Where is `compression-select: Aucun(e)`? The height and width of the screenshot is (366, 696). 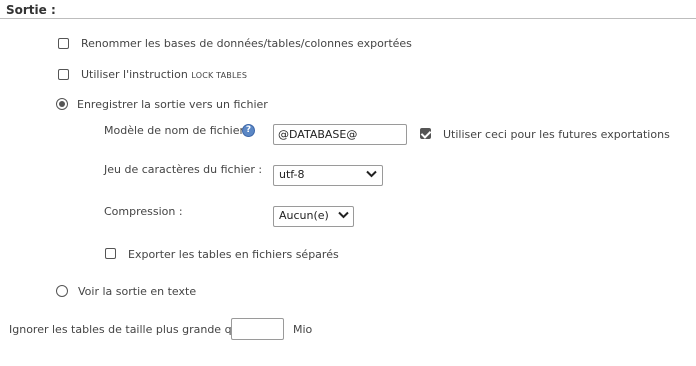
compression-select: Aucun(e) is located at coordinates (313, 216).